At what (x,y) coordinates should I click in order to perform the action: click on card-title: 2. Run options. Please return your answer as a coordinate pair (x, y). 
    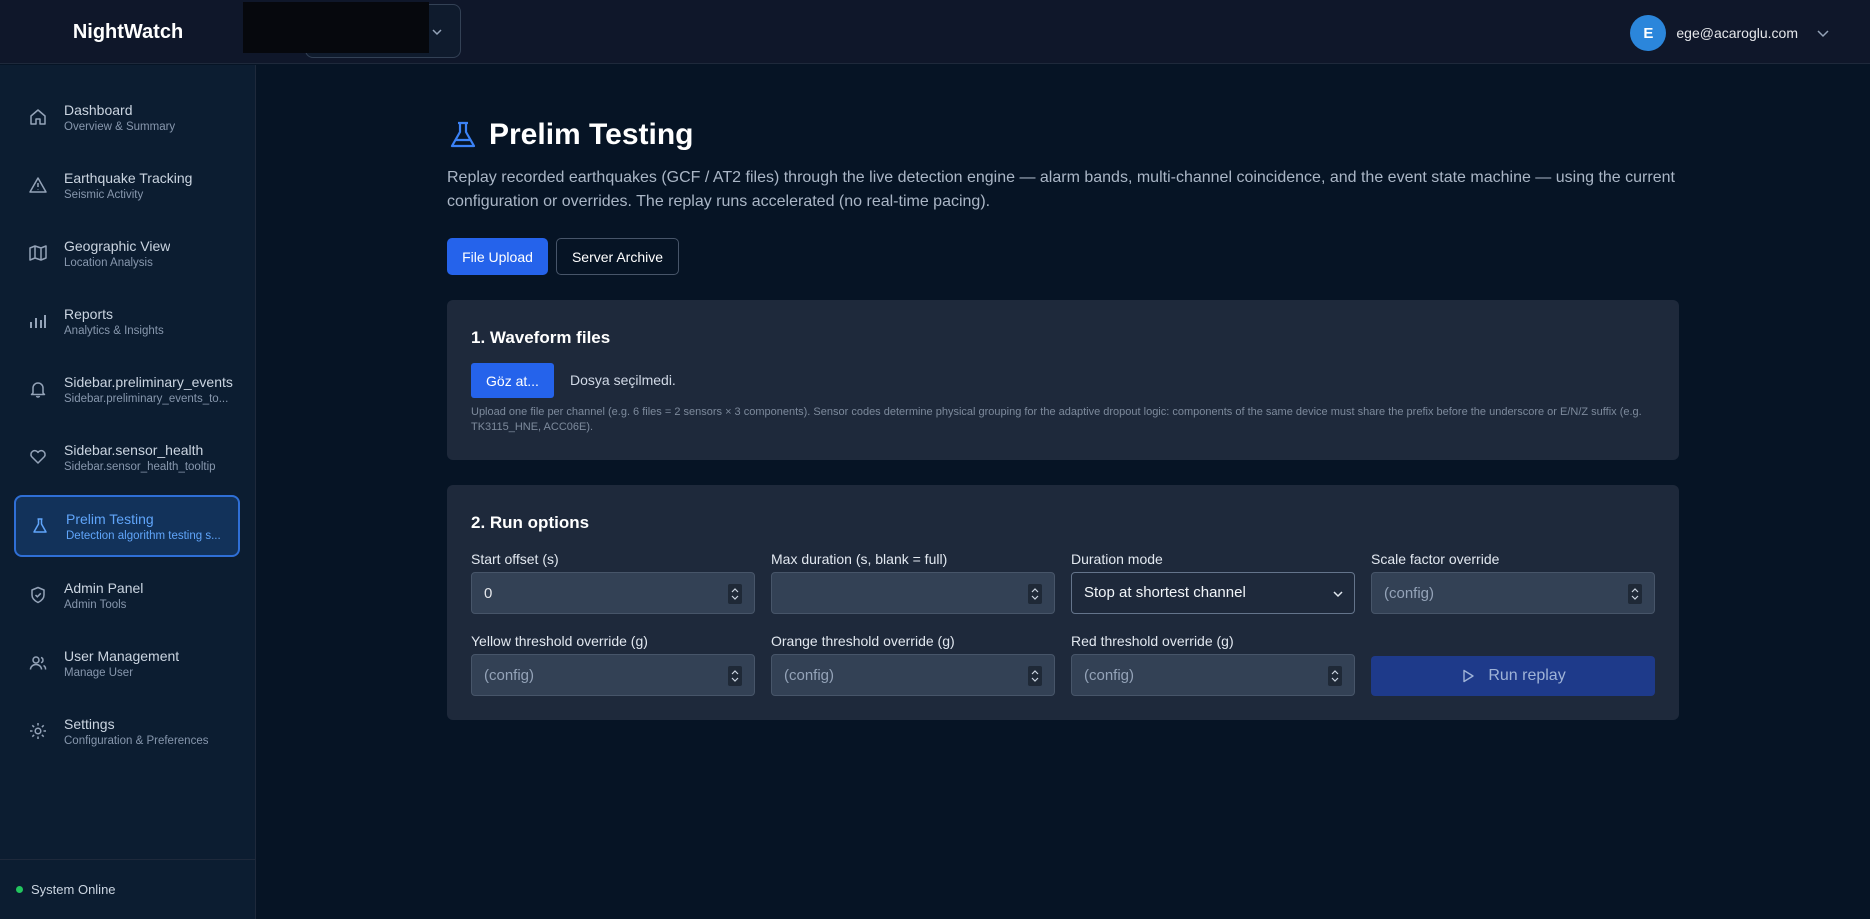
    Looking at the image, I should click on (530, 522).